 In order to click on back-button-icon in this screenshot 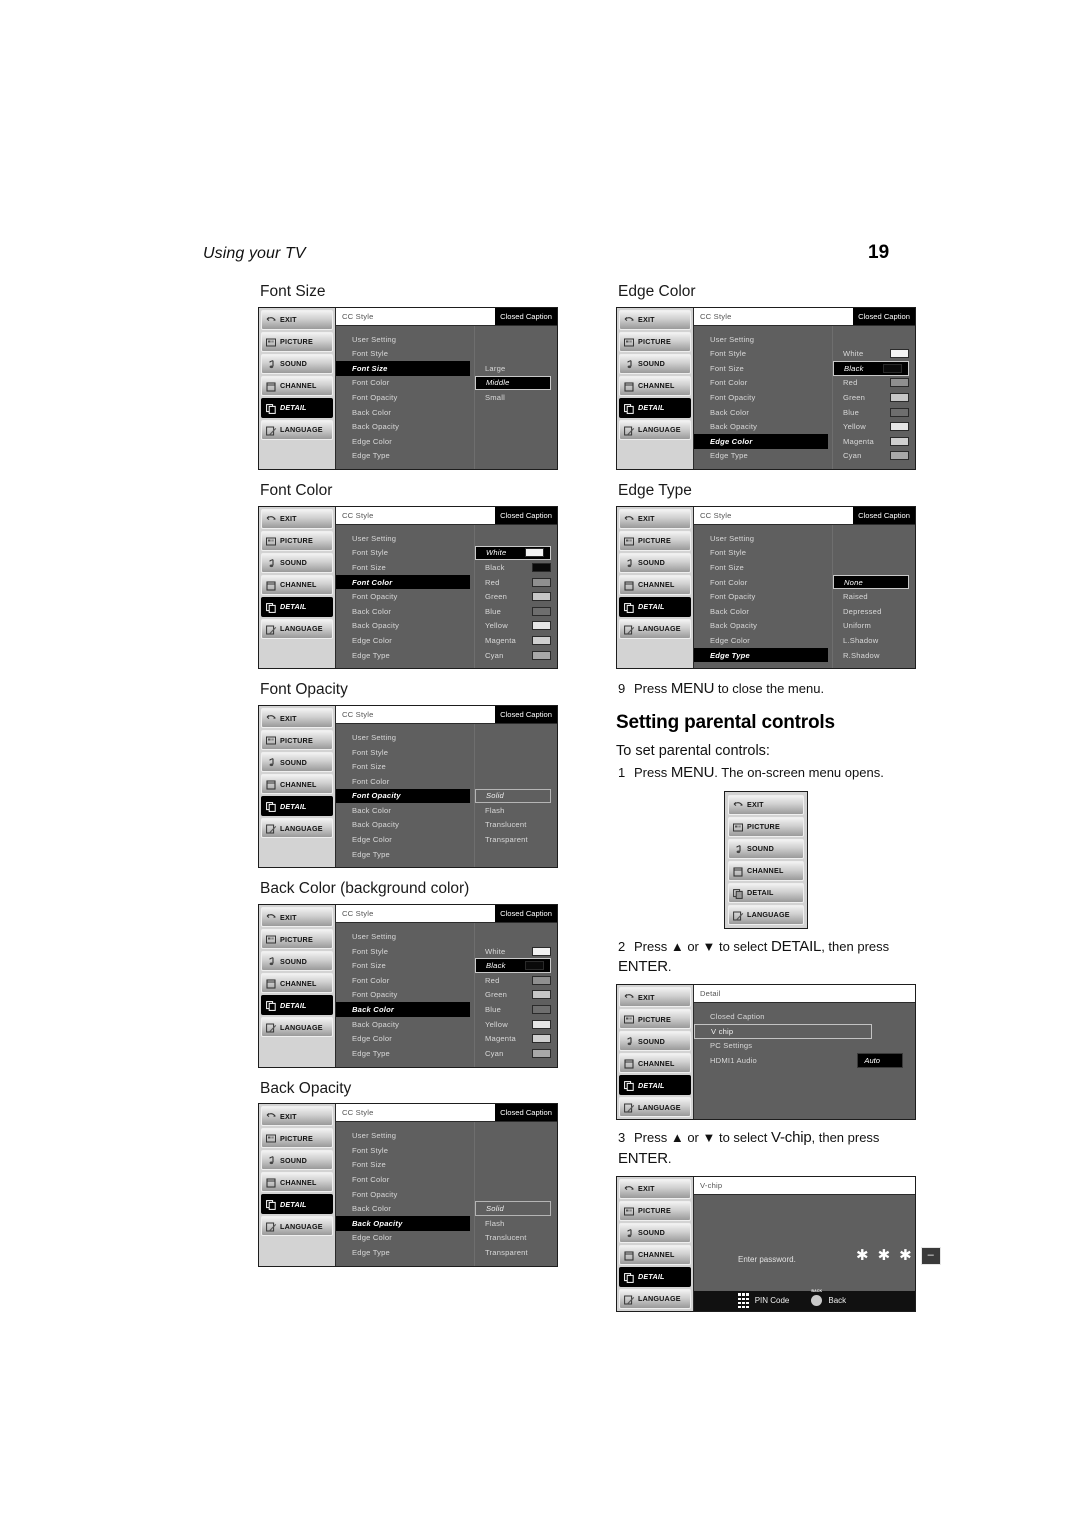, I will do `click(817, 1298)`.